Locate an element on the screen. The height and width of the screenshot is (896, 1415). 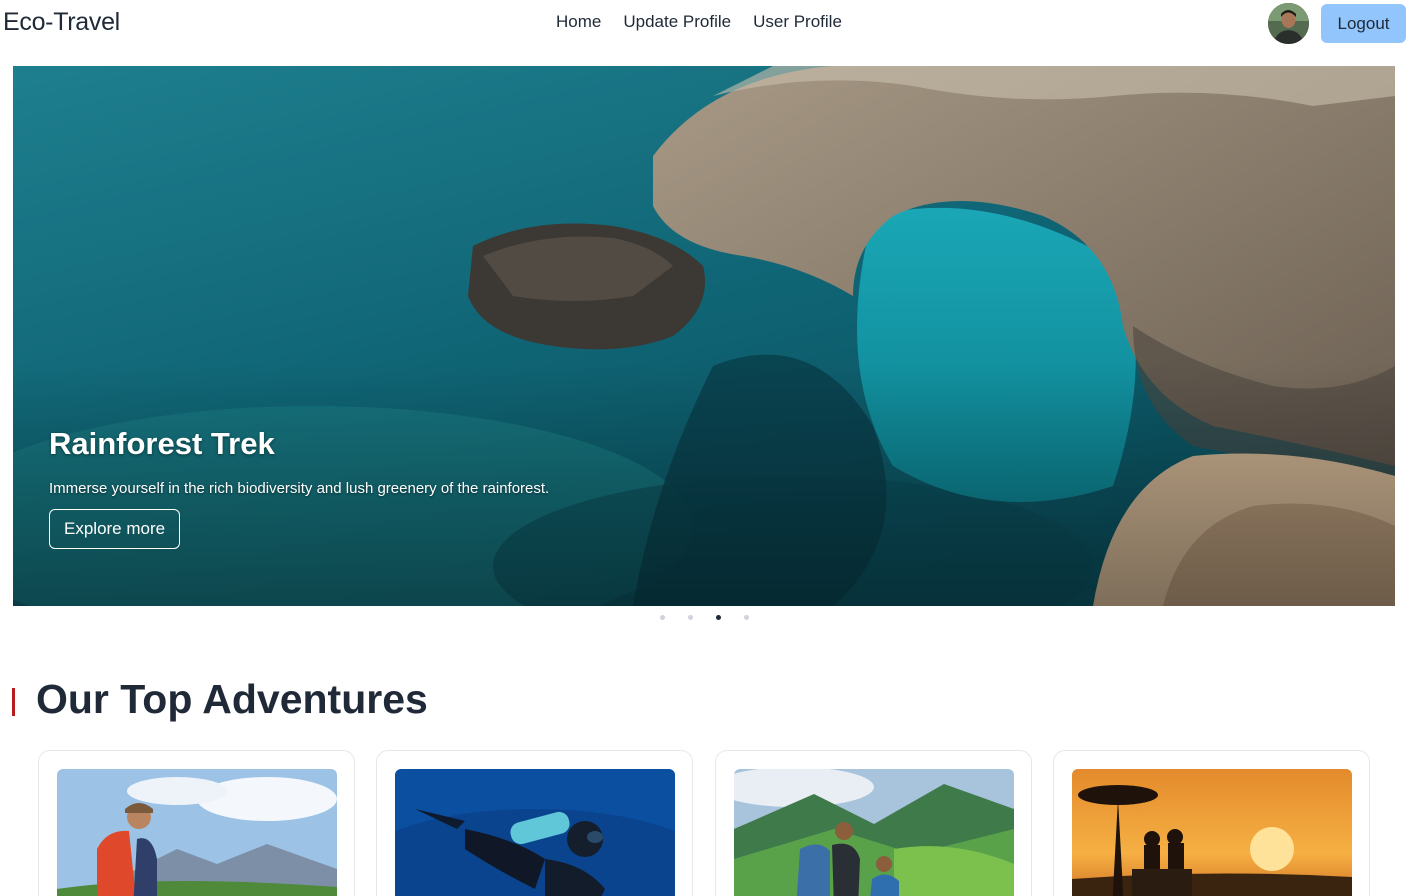
card-image-hiker-mountains is located at coordinates (197, 832).